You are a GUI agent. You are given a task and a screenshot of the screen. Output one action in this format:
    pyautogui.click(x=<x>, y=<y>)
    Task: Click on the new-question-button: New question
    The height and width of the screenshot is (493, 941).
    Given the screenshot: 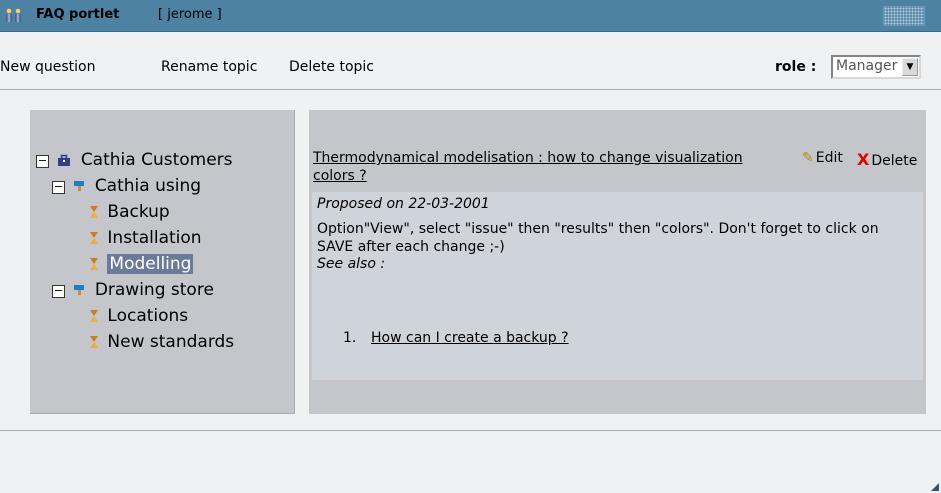 What is the action you would take?
    pyautogui.click(x=47, y=67)
    